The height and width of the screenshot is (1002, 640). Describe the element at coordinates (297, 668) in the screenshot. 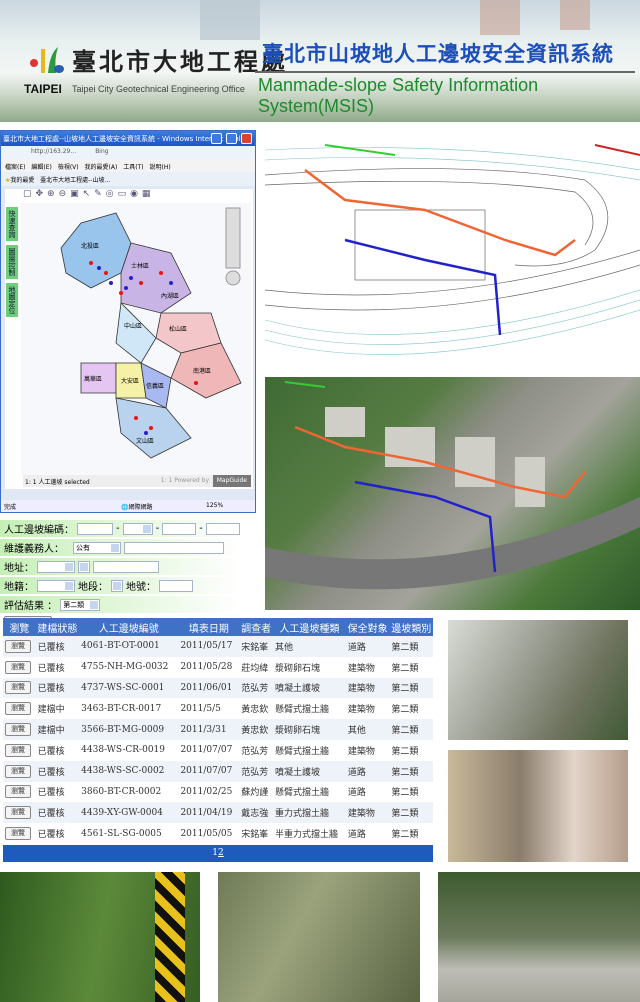

I see `table-cell: 漿砌卵石塊` at that location.